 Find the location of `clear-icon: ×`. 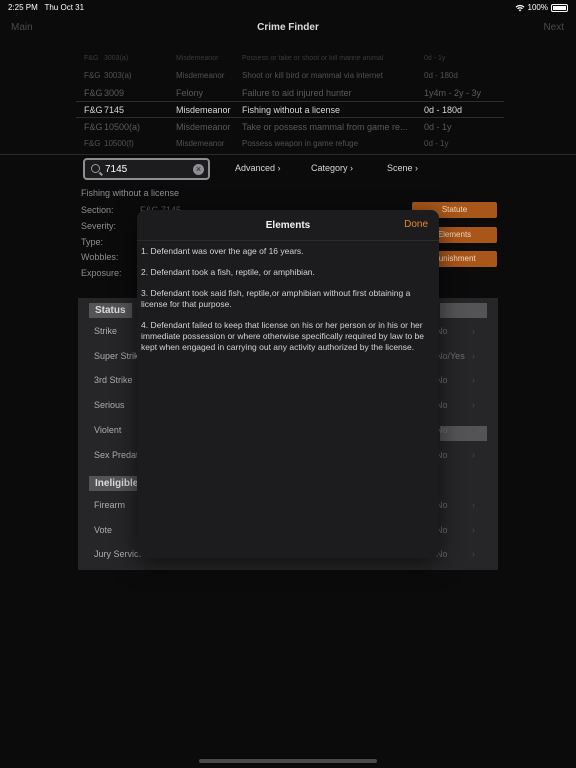

clear-icon: × is located at coordinates (198, 169).